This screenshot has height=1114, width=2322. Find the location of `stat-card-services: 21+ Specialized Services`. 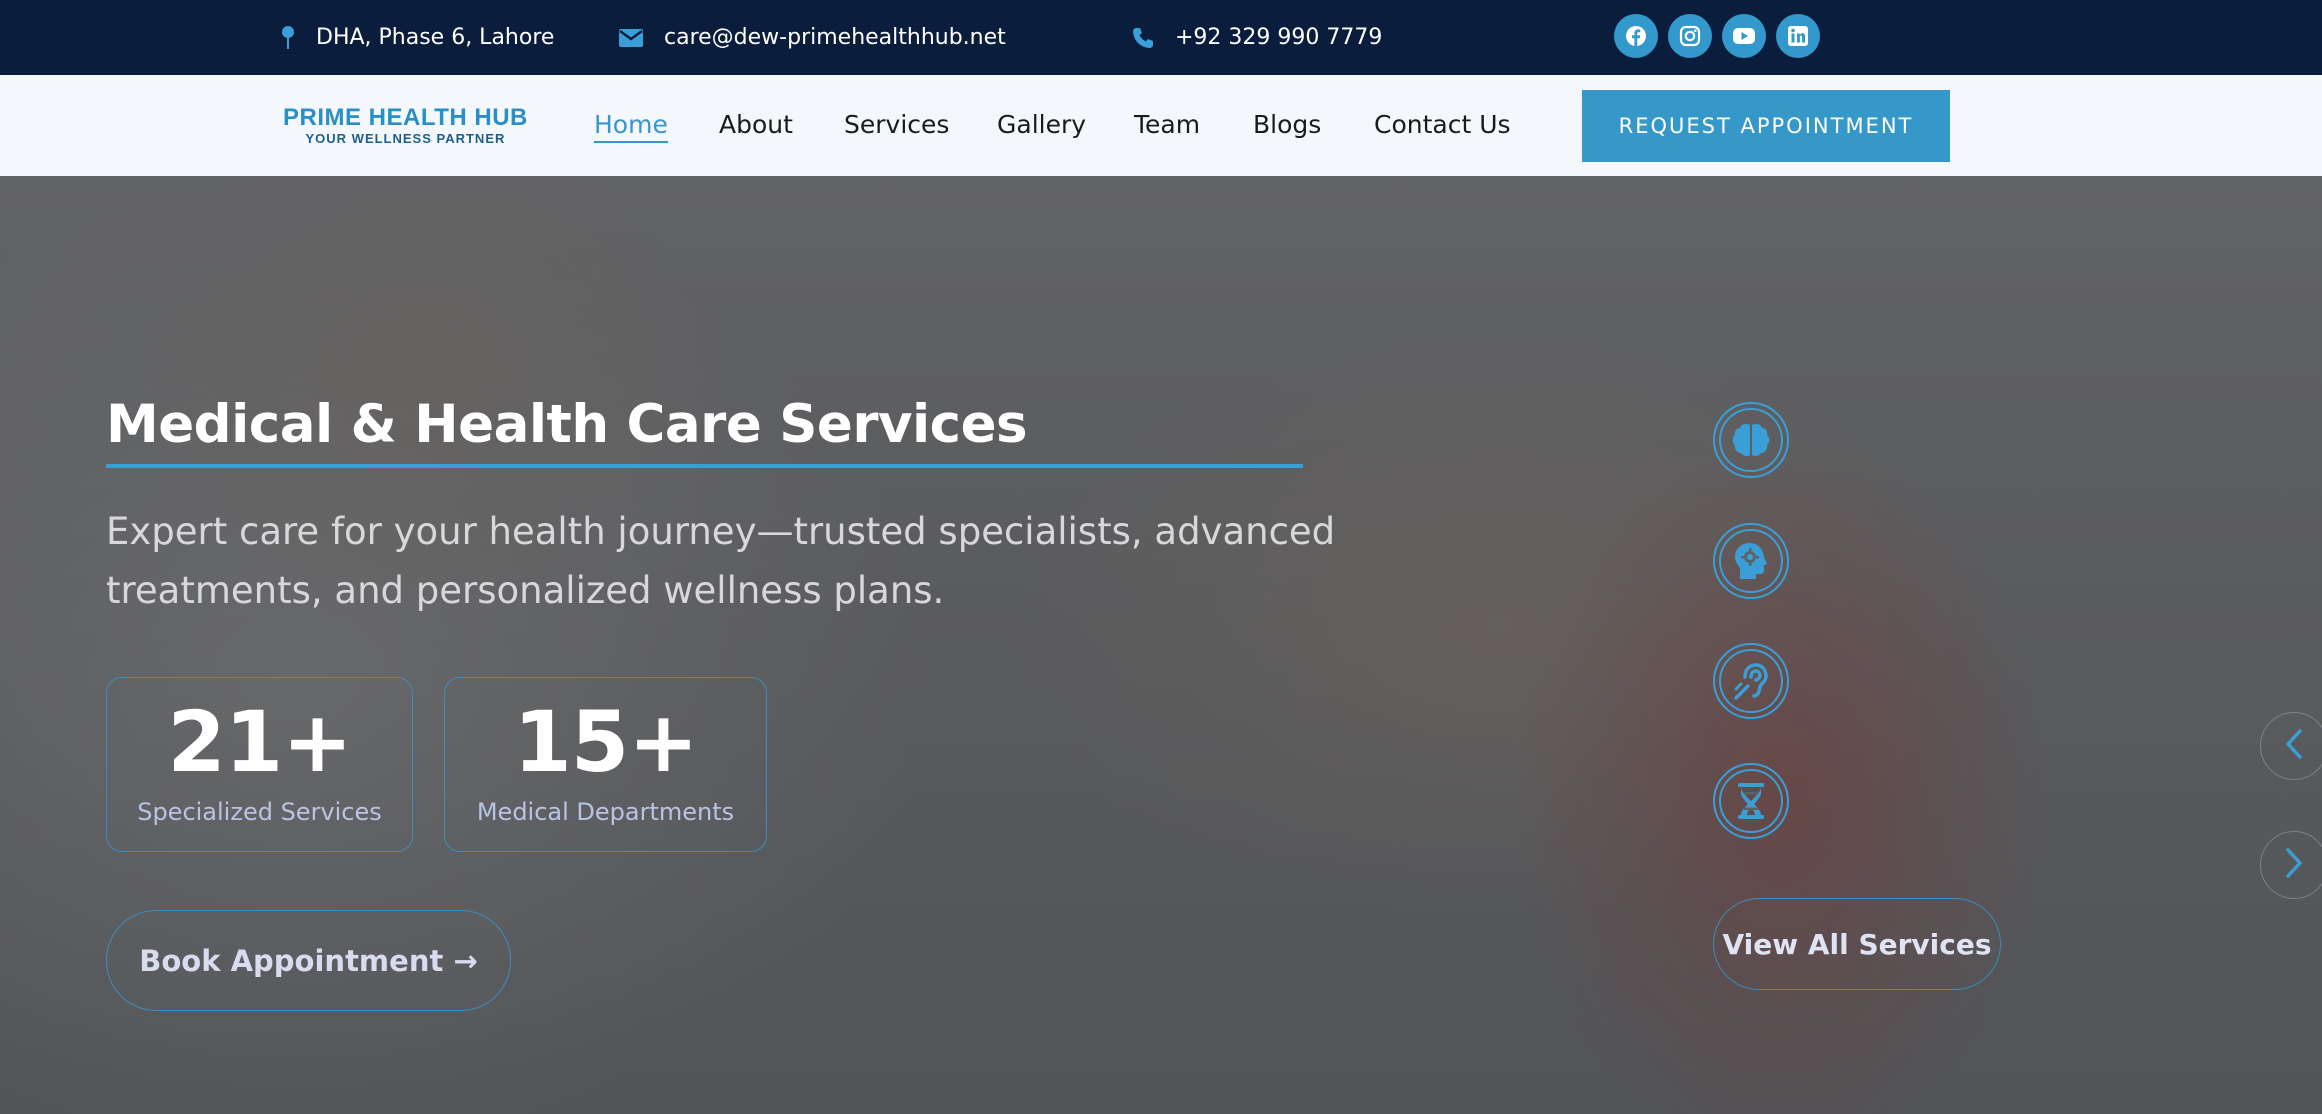

stat-card-services: 21+ Specialized Services is located at coordinates (259, 764).